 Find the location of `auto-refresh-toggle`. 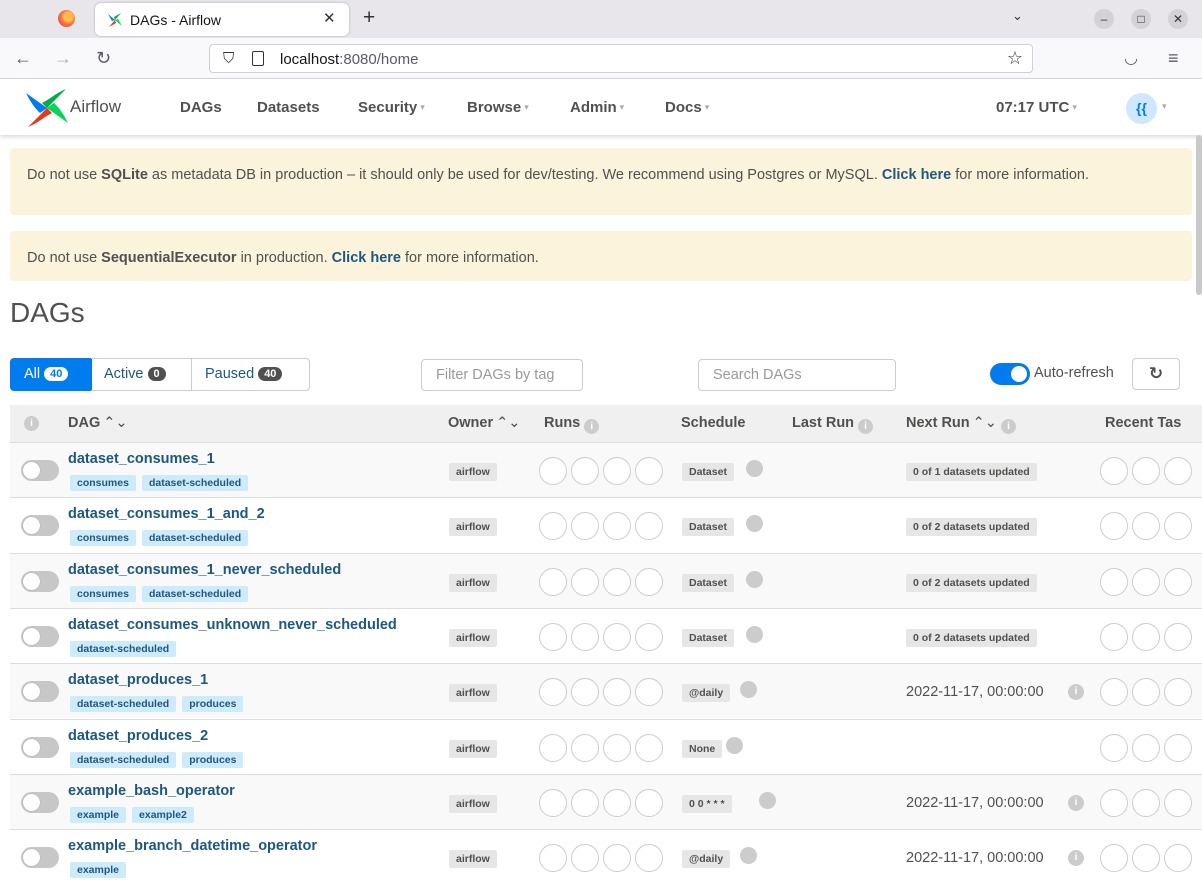

auto-refresh-toggle is located at coordinates (1010, 374).